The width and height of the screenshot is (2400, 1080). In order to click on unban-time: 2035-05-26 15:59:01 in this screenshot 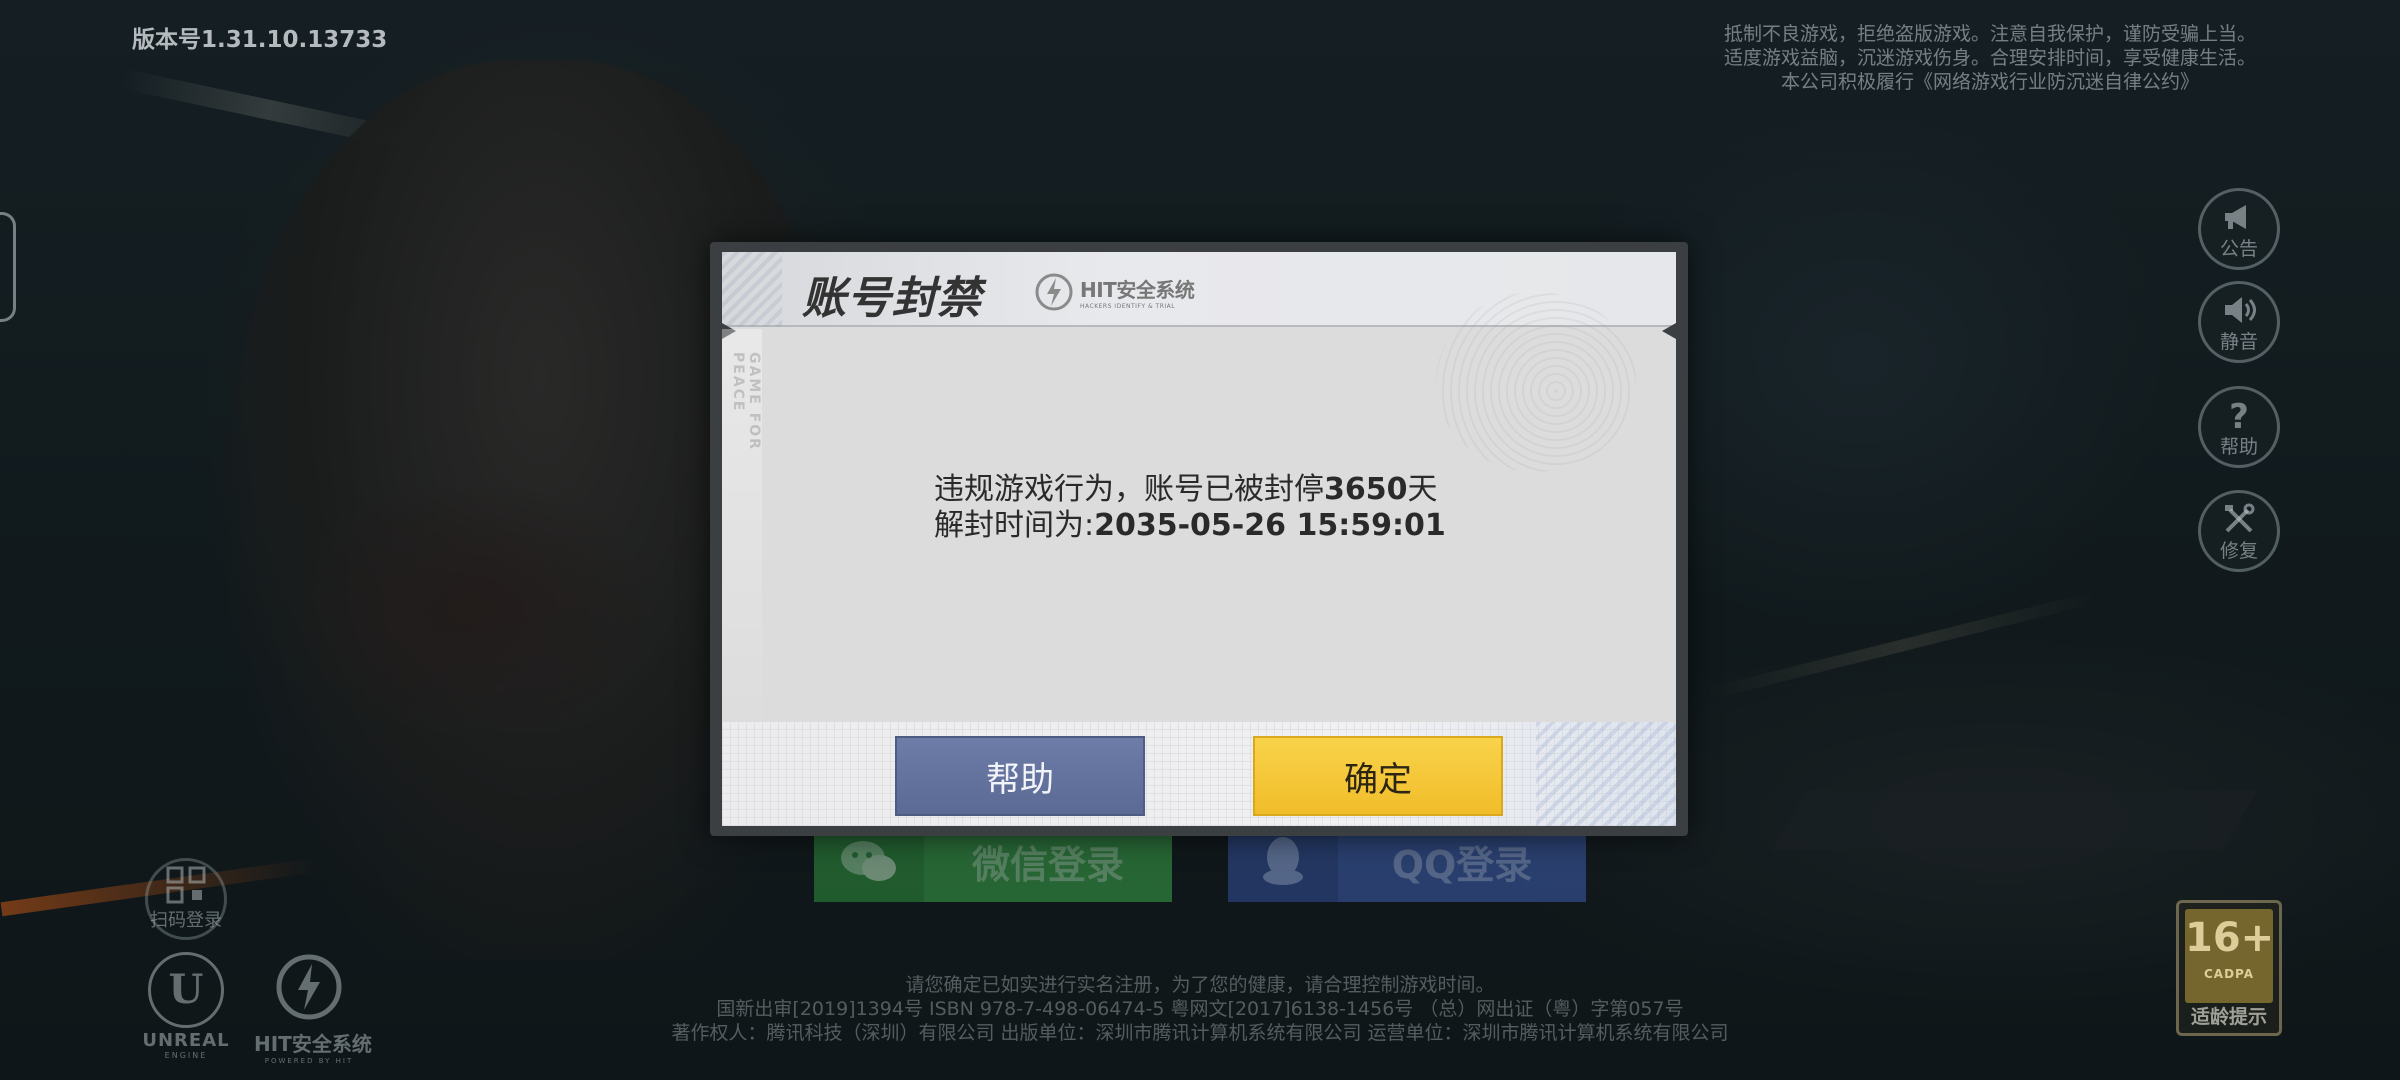, I will do `click(1270, 525)`.